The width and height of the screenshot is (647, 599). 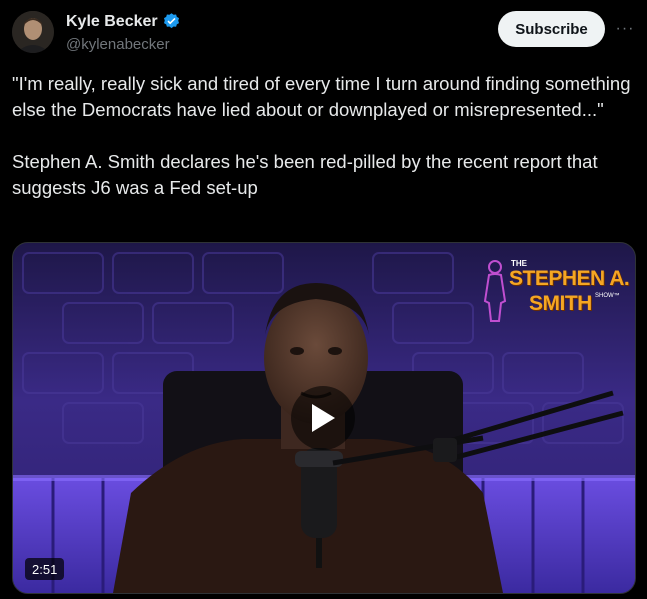 What do you see at coordinates (33, 32) in the screenshot?
I see `avatar` at bounding box center [33, 32].